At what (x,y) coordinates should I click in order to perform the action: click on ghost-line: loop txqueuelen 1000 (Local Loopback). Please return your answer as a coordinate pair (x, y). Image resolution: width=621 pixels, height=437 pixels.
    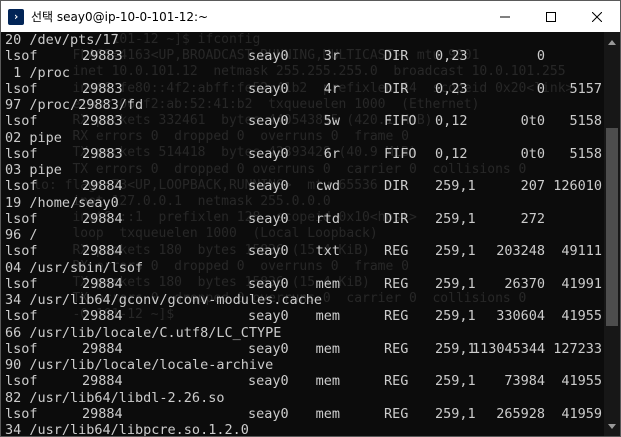
    Looking at the image, I should click on (190, 234).